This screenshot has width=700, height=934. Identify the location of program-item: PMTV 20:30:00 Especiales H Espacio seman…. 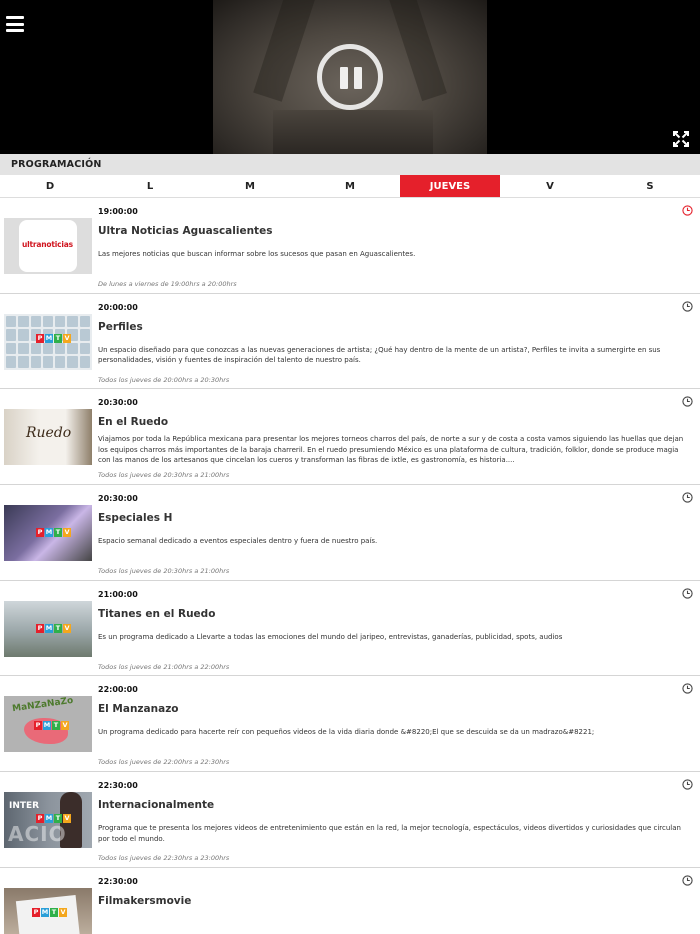
(350, 533).